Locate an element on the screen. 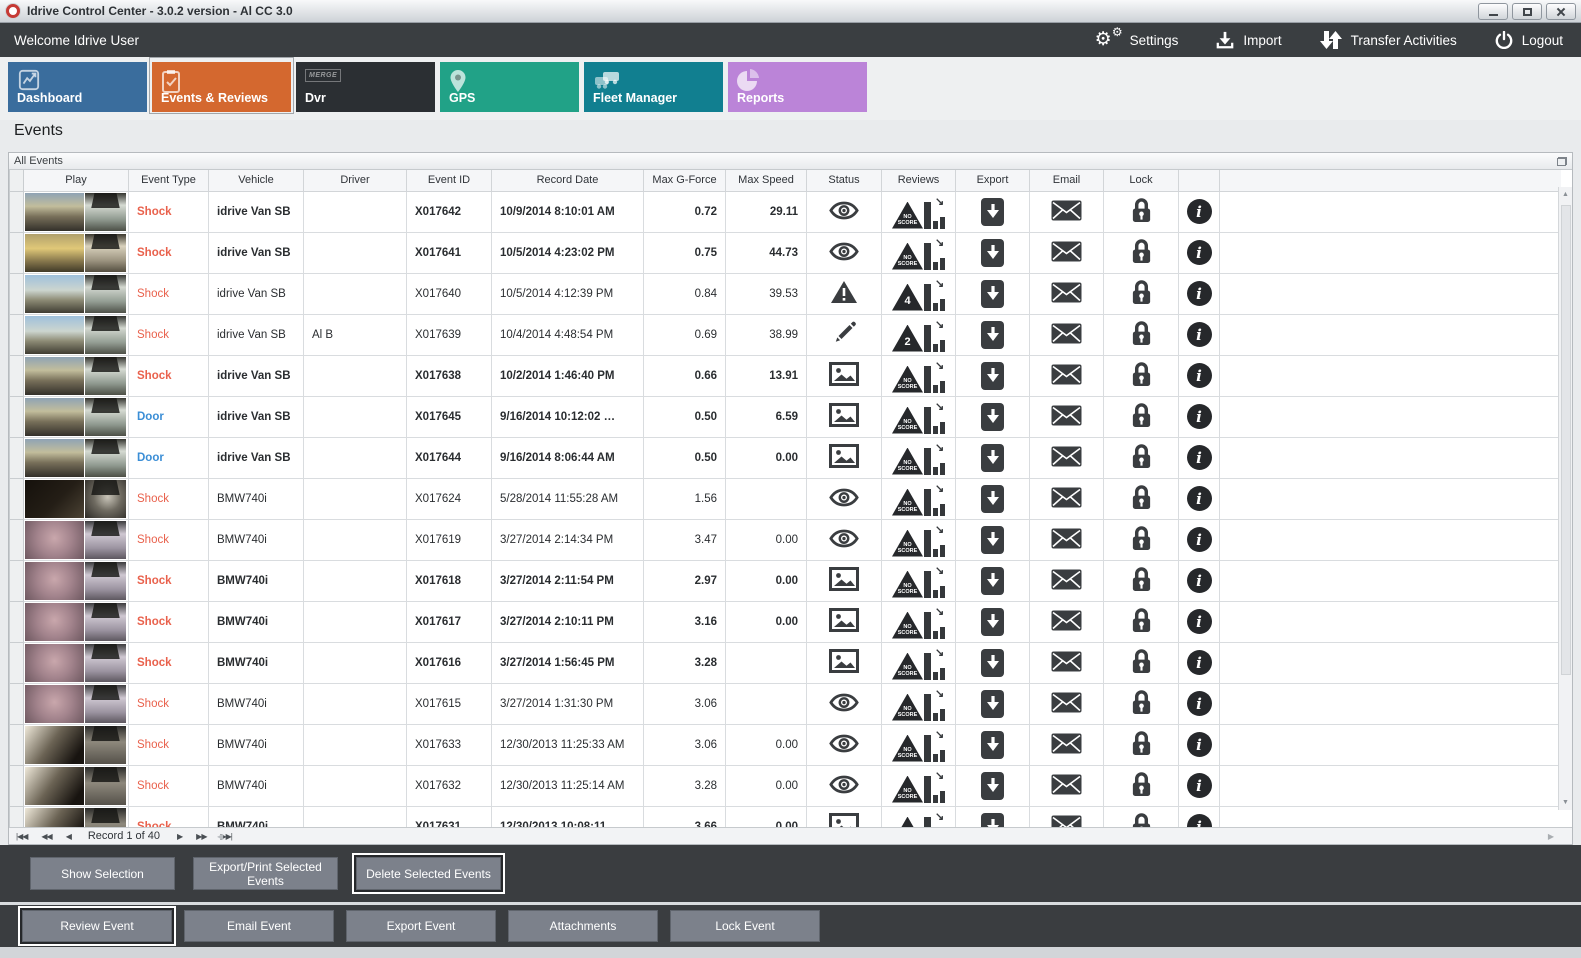 The image size is (1581, 958). tab-events-reviews: Events & Reviews is located at coordinates (221, 85).